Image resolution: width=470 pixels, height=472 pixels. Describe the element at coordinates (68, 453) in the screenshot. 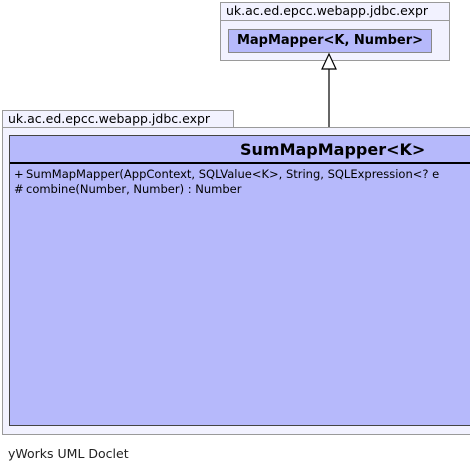

I see `footer-credit: yWorks UML Doclet` at that location.